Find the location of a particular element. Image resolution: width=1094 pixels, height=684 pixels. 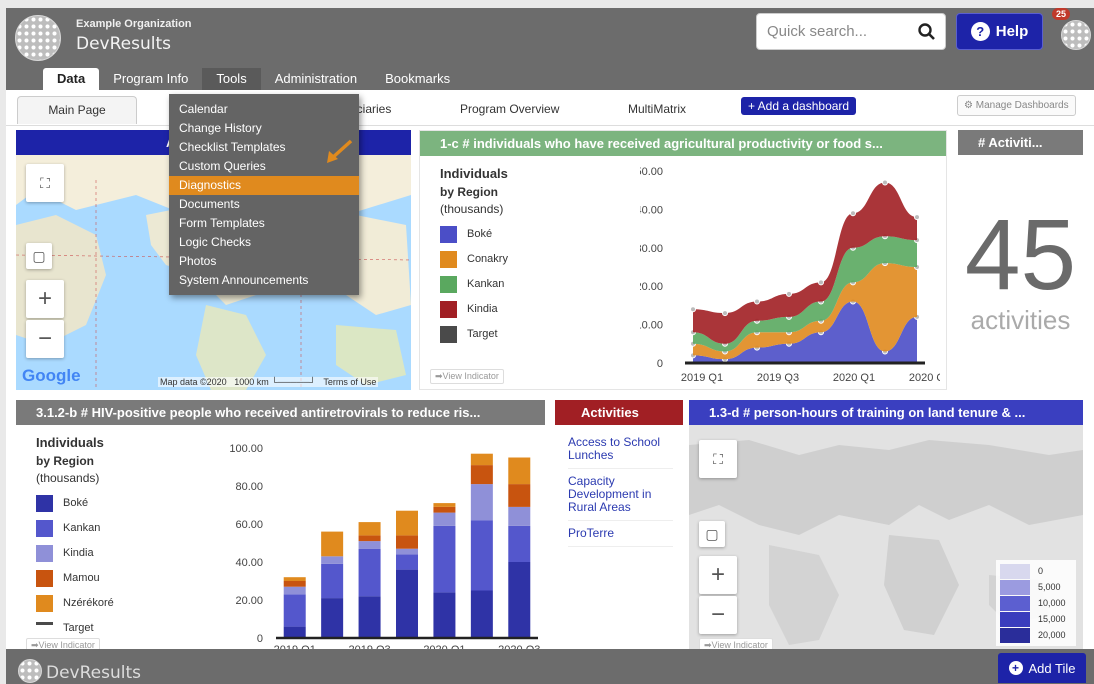

user-avatar is located at coordinates (1076, 35).